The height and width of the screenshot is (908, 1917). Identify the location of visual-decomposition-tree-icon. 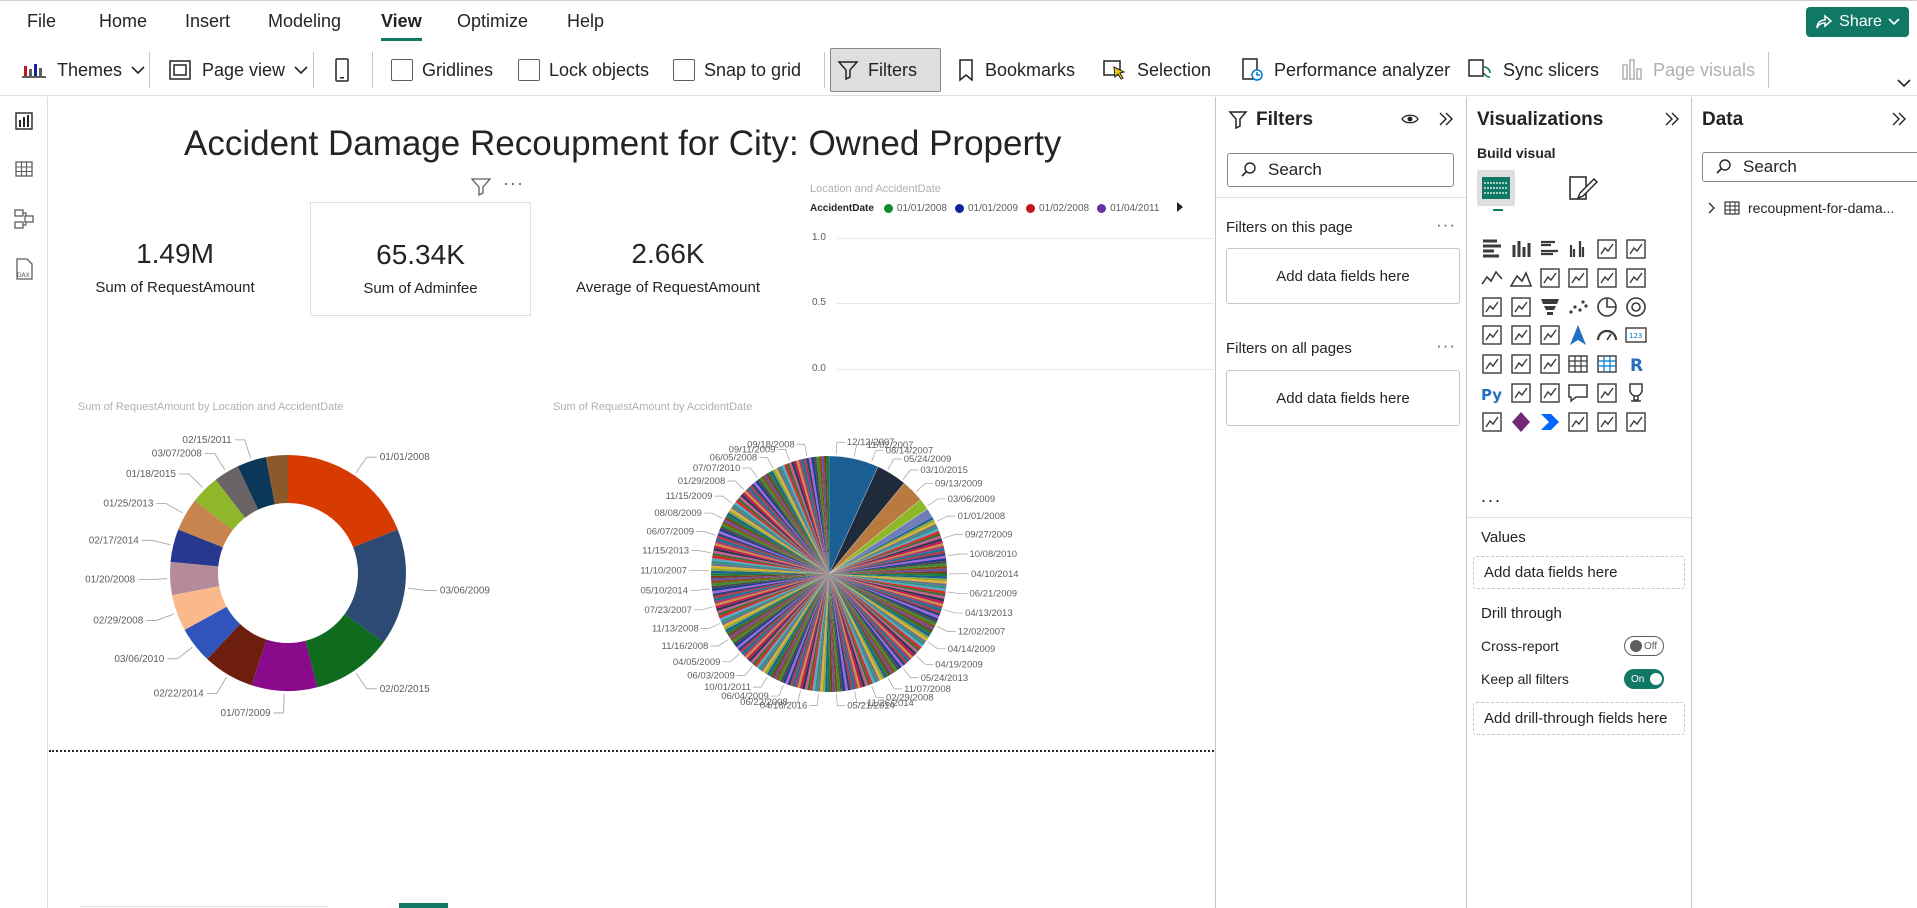
(1550, 393).